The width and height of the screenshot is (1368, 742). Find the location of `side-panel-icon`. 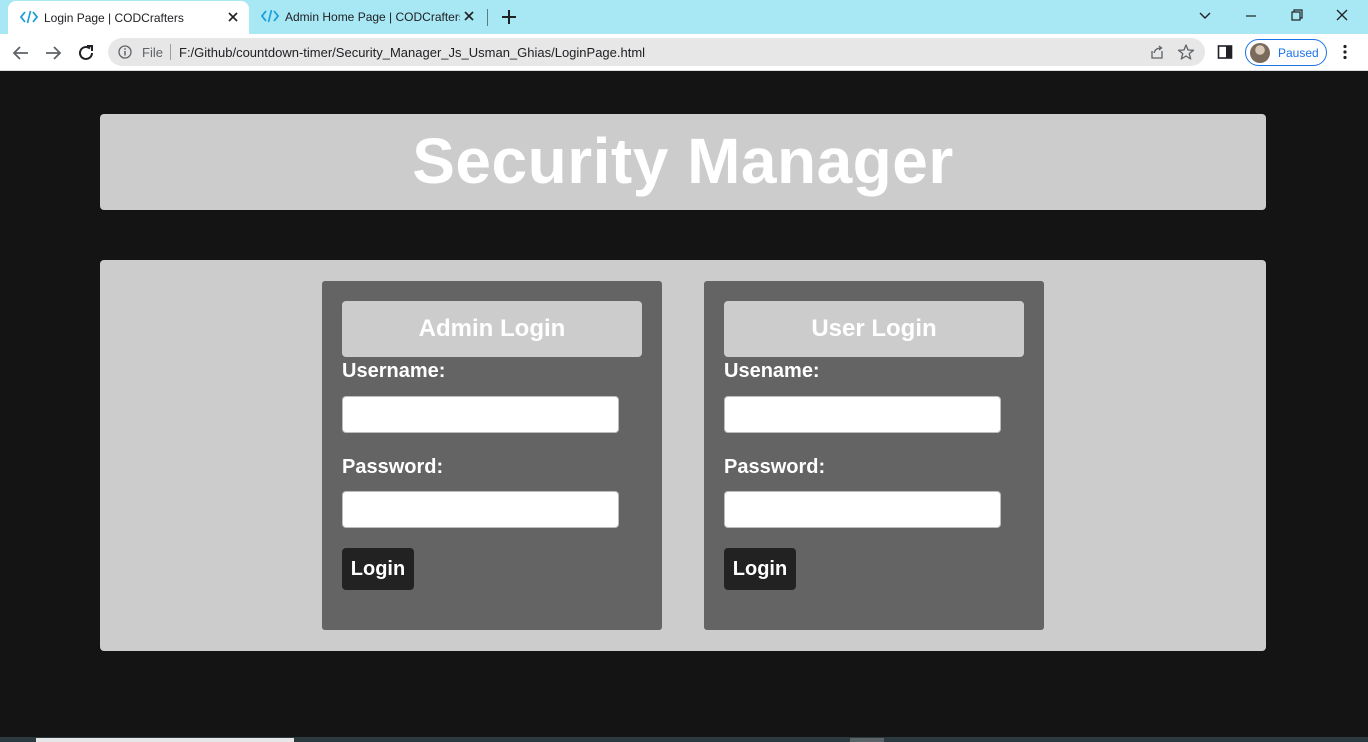

side-panel-icon is located at coordinates (1225, 52).